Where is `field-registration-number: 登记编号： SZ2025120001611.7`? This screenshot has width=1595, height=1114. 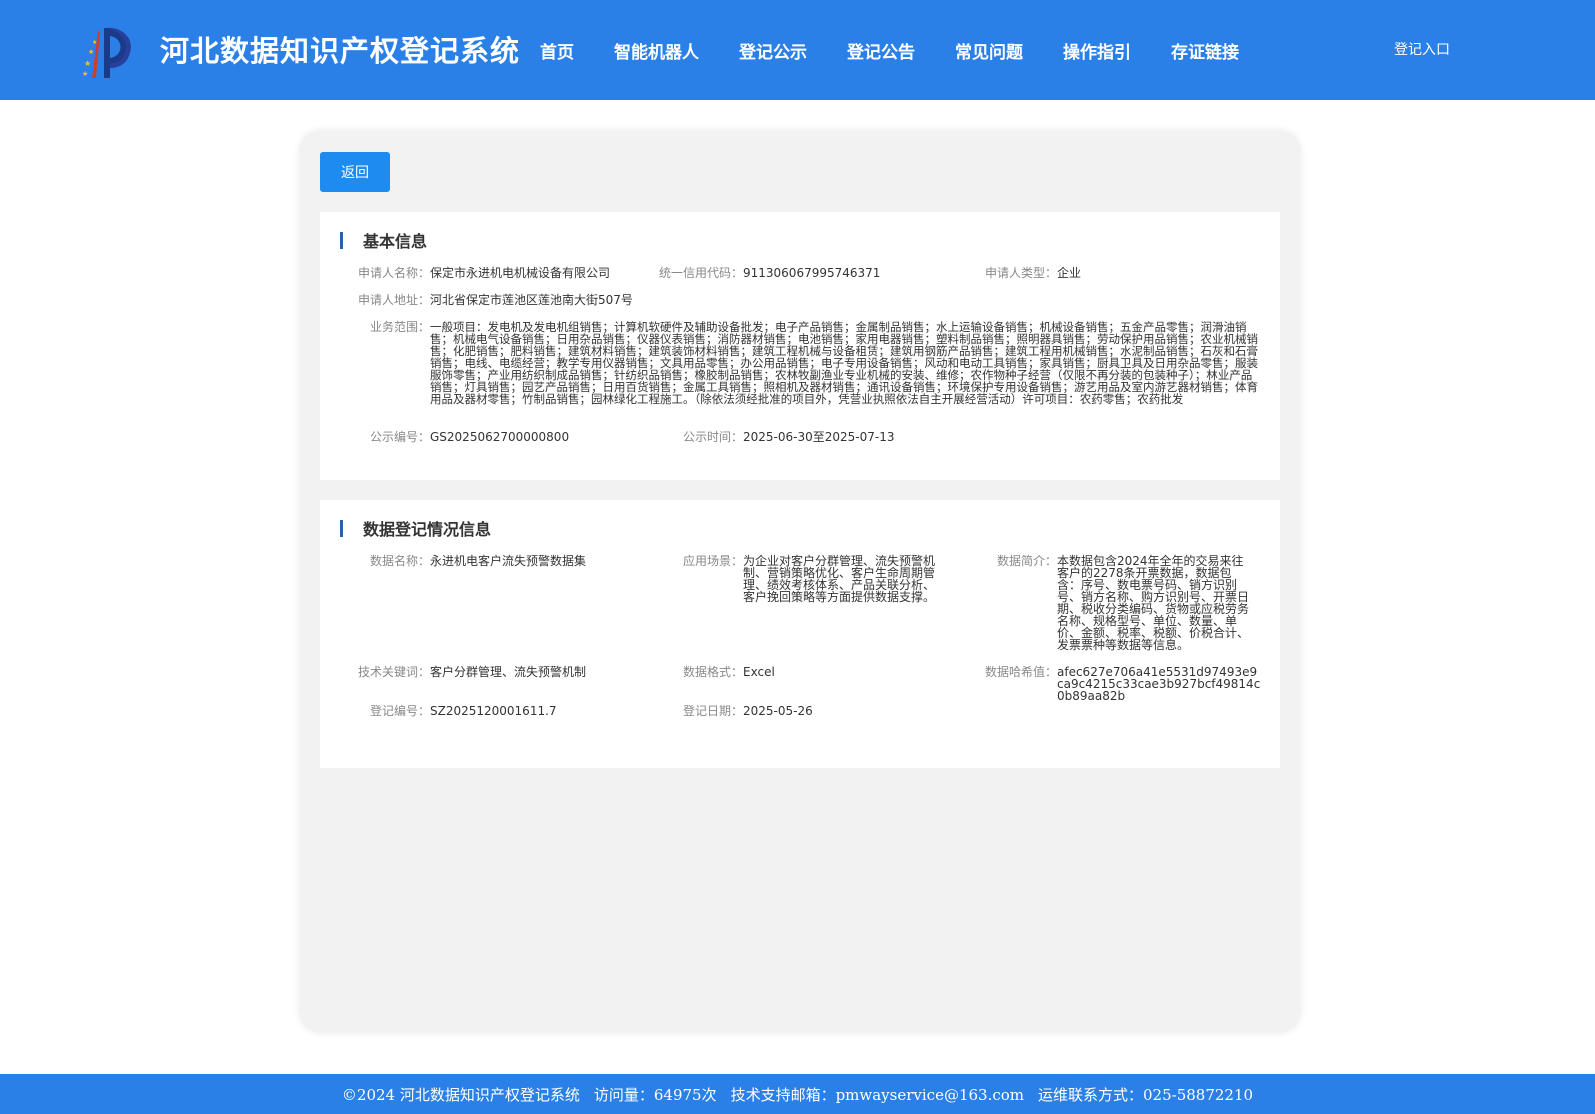
field-registration-number: 登记编号： SZ2025120001611.7 is located at coordinates (463, 711).